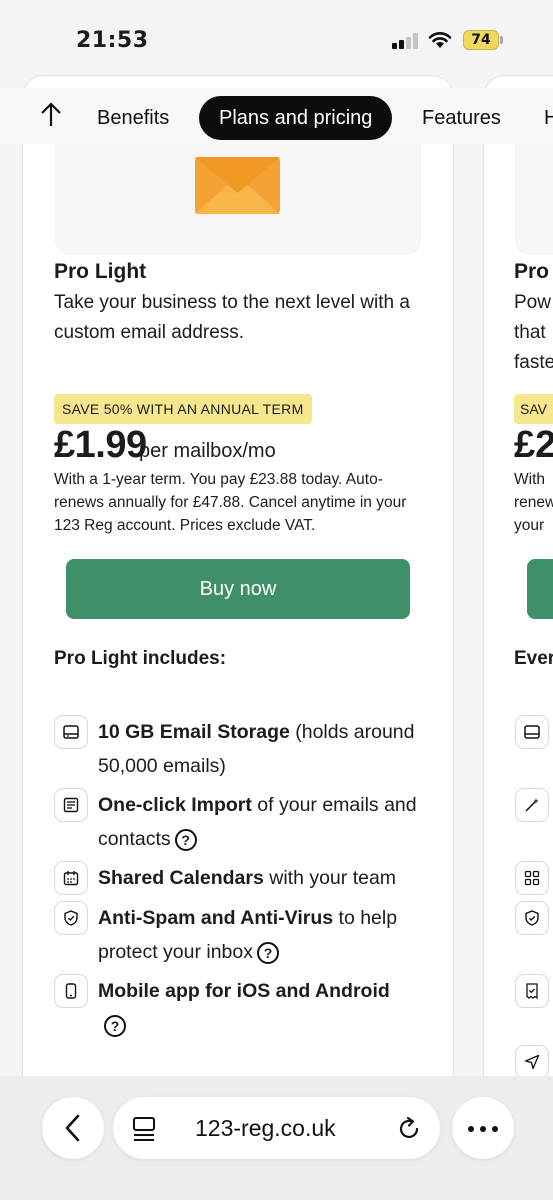 This screenshot has height=1200, width=553. I want to click on chevron-left-icon, so click(72, 1128).